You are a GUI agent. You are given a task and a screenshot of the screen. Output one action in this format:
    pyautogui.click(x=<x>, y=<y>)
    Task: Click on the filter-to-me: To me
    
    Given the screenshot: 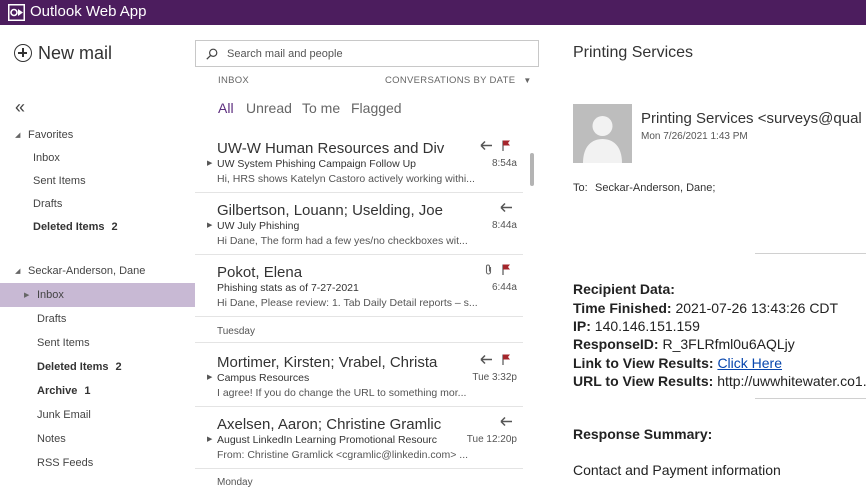 What is the action you would take?
    pyautogui.click(x=321, y=108)
    